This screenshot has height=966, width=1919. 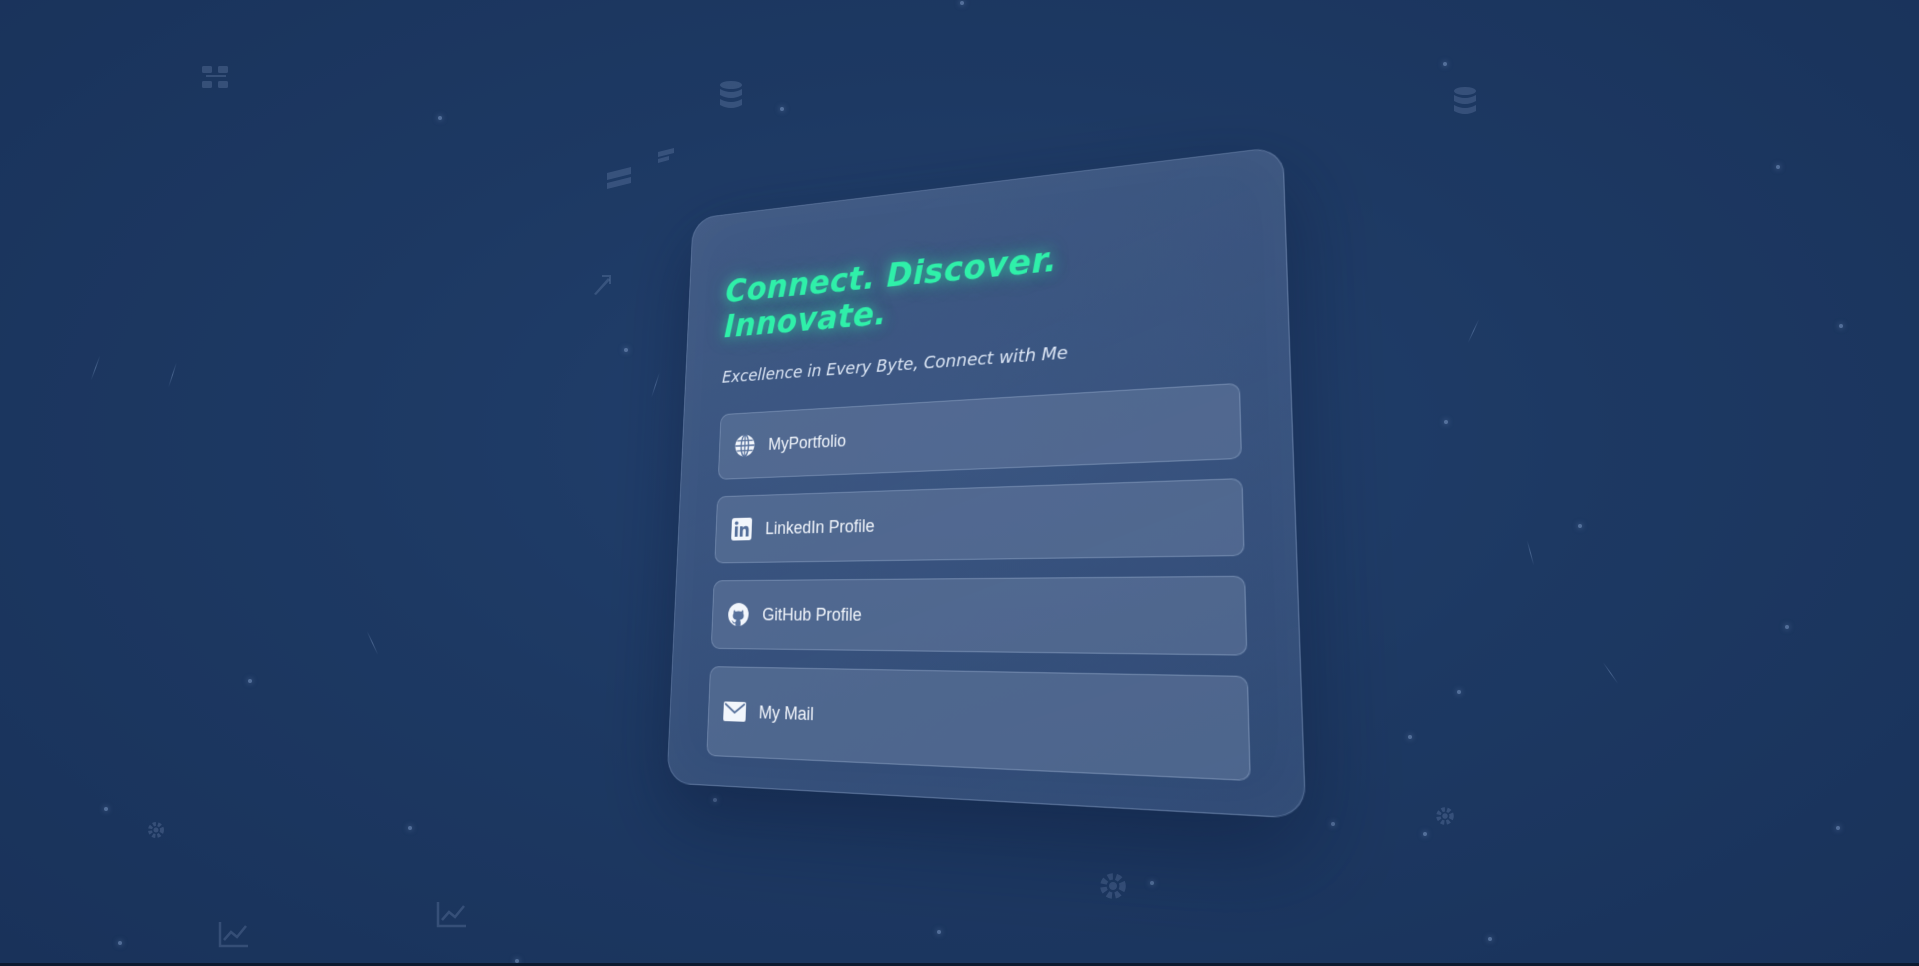 I want to click on linkedin-link: LinkedIn Profile, so click(x=979, y=521).